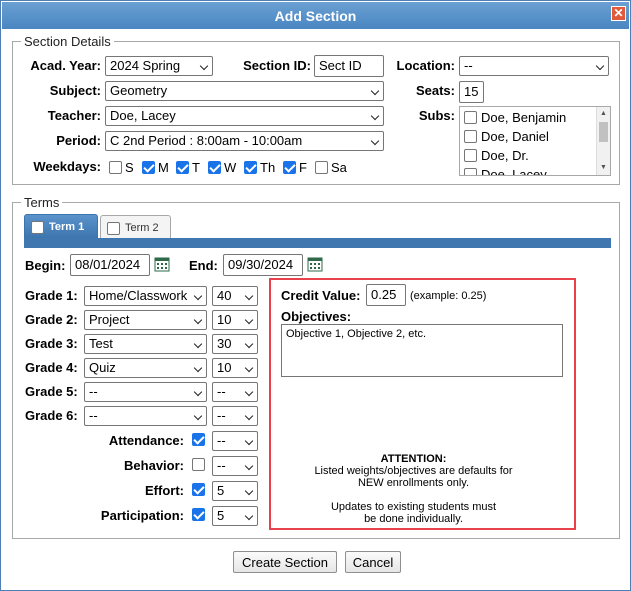  Describe the element at coordinates (113, 228) in the screenshot. I see `term-2-checkbox` at that location.